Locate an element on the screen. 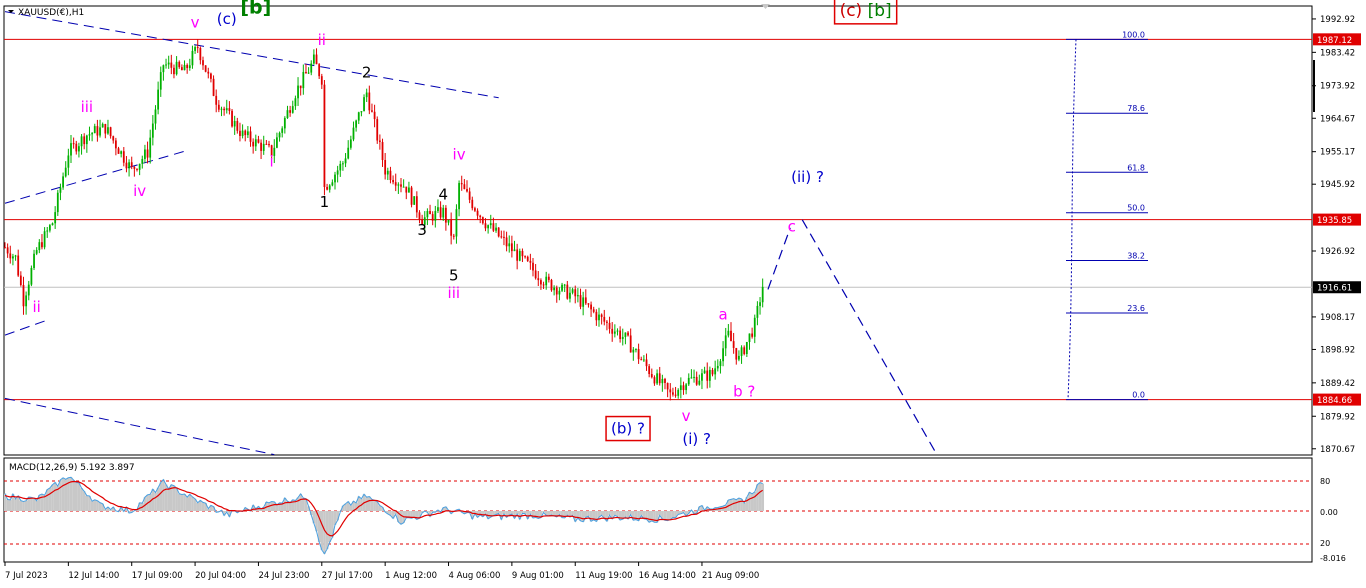 The height and width of the screenshot is (588, 1366). macd-label: MACD(12,26,9) 5.192 3.897 is located at coordinates (72, 468).